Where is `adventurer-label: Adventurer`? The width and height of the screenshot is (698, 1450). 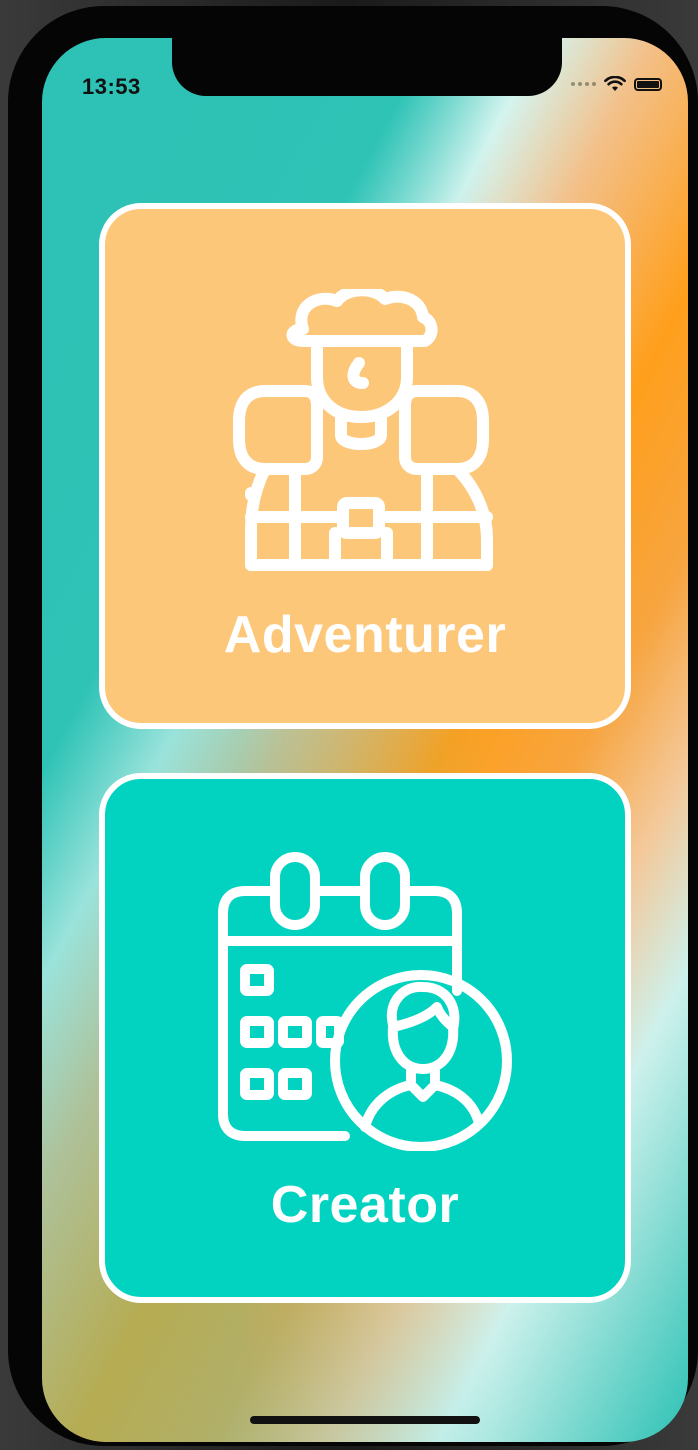
adventurer-label: Adventurer is located at coordinates (365, 635).